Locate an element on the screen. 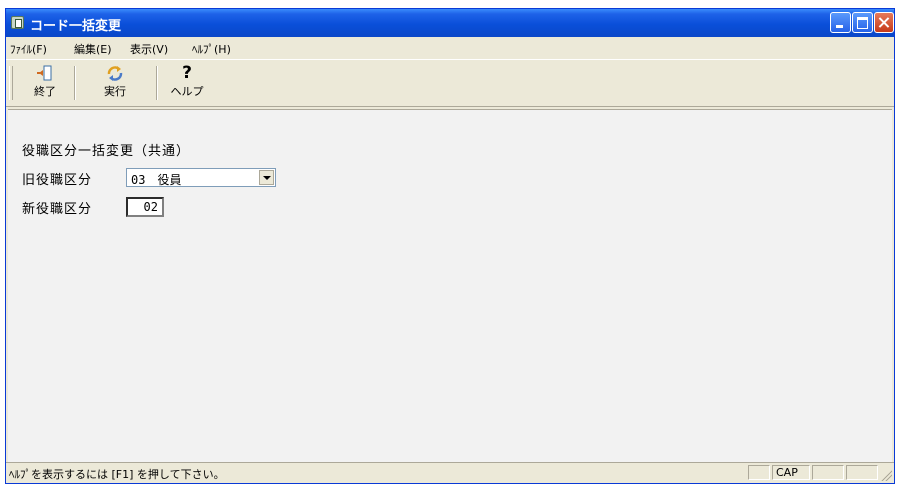 This screenshot has width=907, height=488. exit-door-icon is located at coordinates (45, 73).